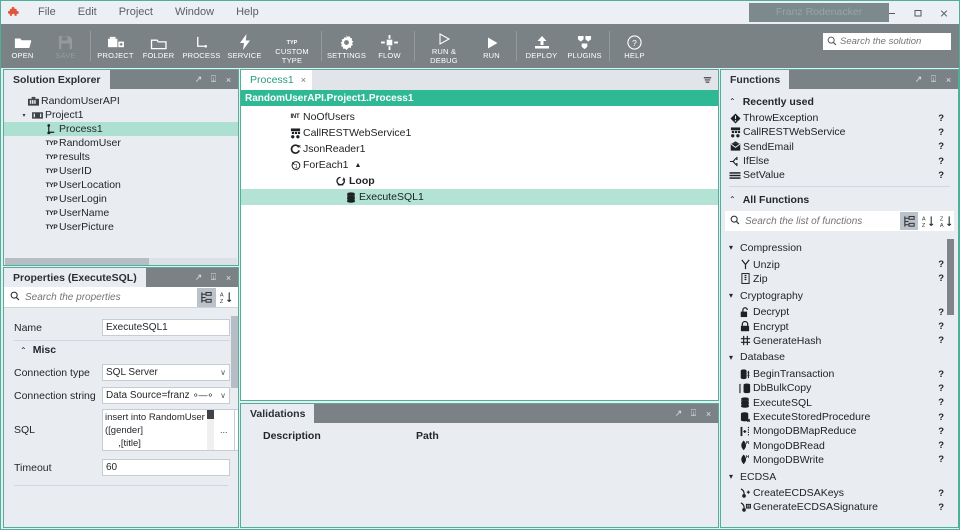 This screenshot has width=960, height=530. I want to click on function-category-ecdsa: ▾ ECDSA, so click(839, 476).